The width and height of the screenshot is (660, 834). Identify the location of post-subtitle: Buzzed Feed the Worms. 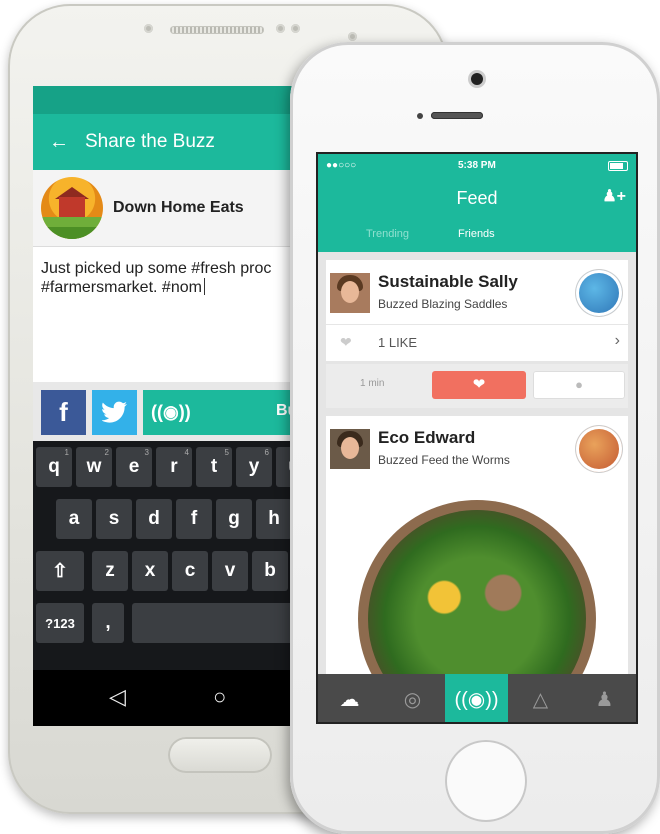
(444, 460).